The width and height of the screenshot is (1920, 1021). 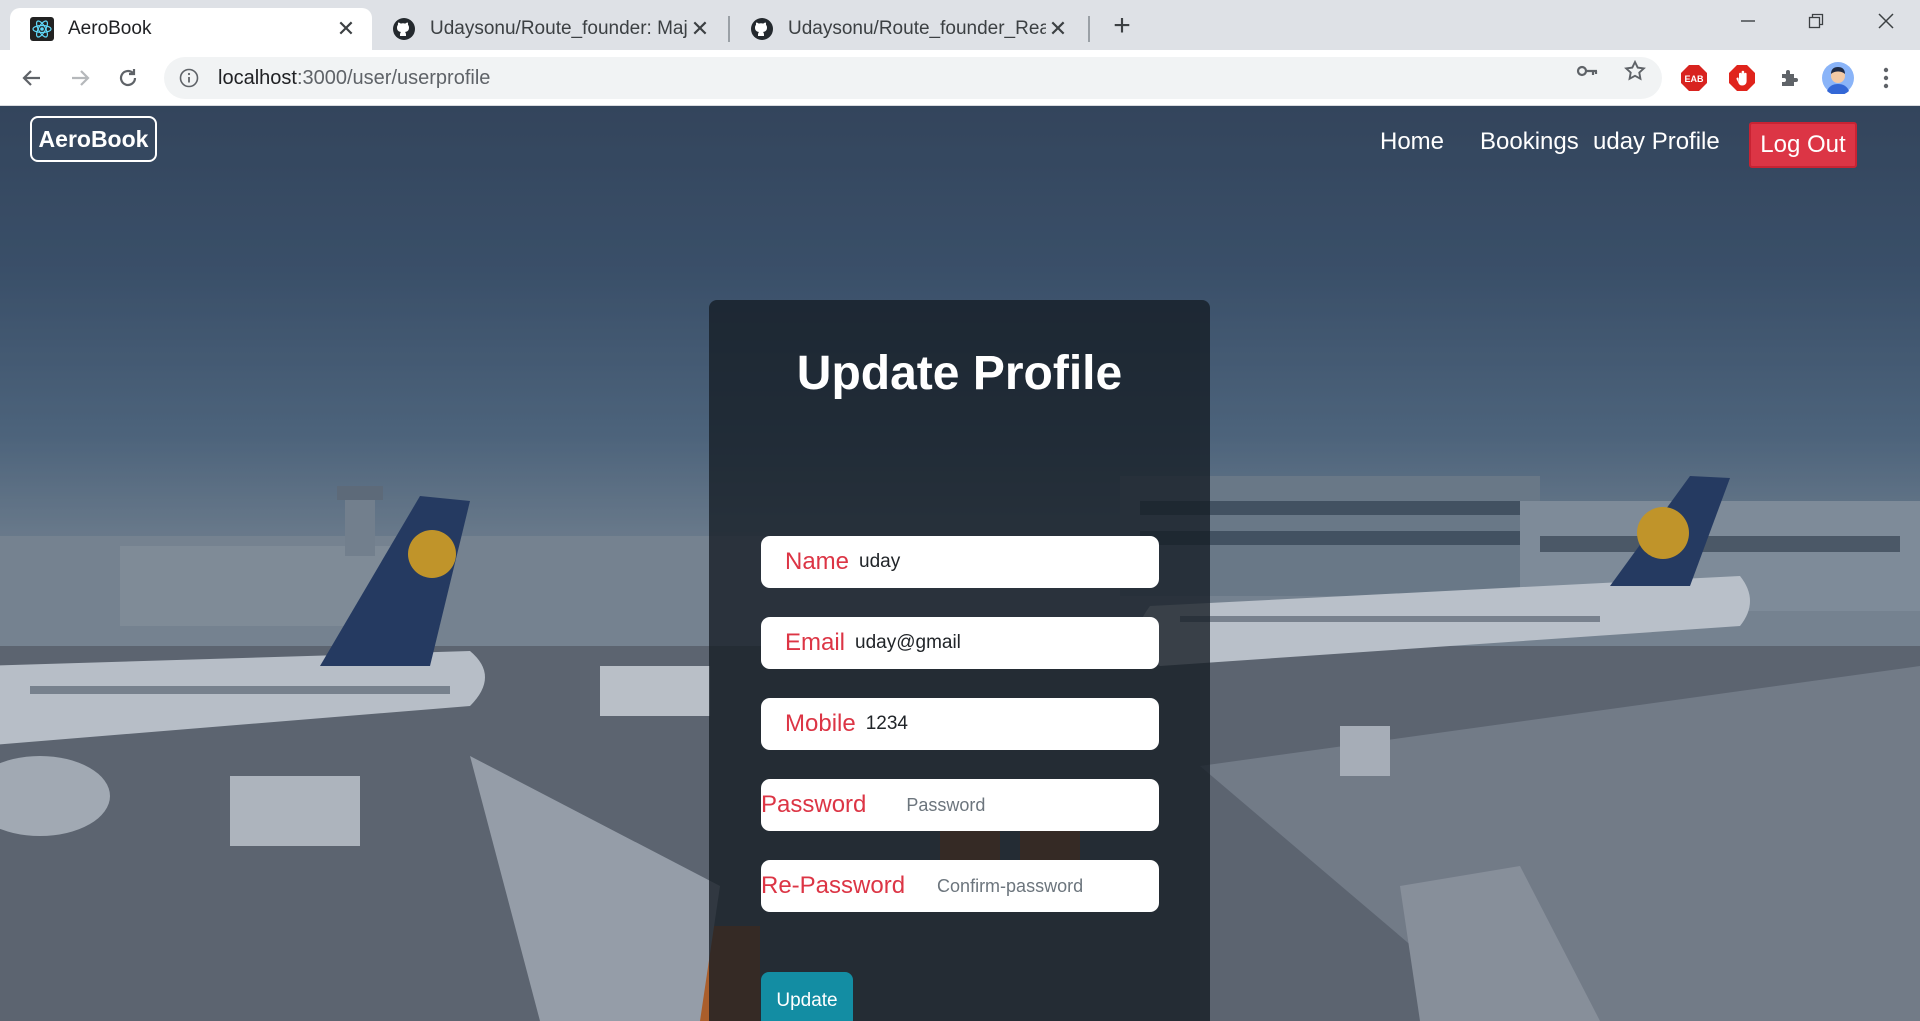 What do you see at coordinates (1412, 142) in the screenshot?
I see `nav-home: Home` at bounding box center [1412, 142].